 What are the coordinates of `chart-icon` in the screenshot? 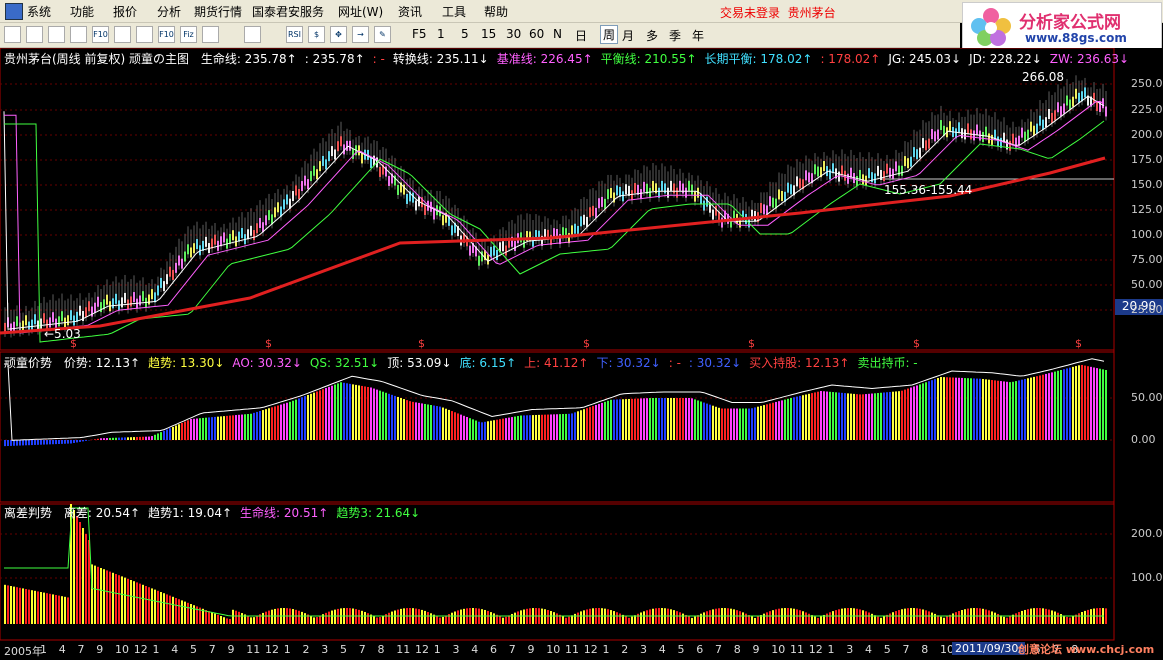 It's located at (252, 34).